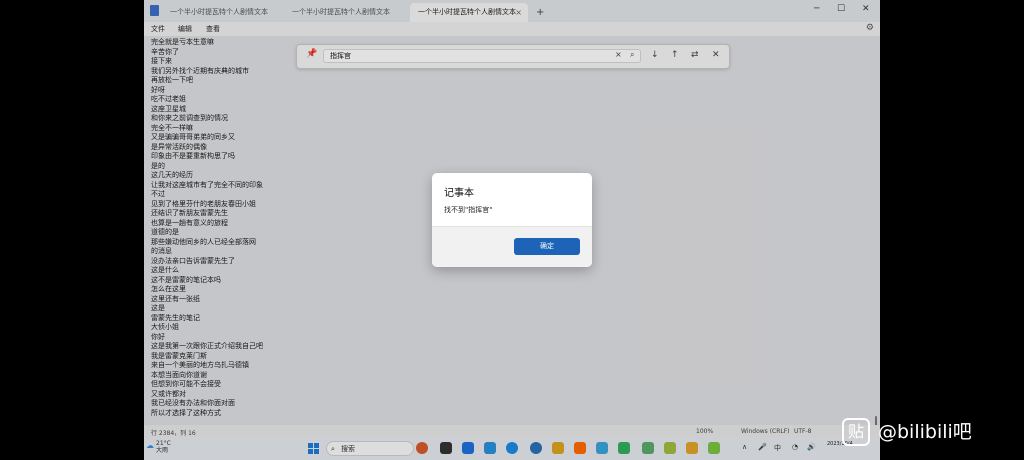  What do you see at coordinates (468, 210) in the screenshot?
I see `dialog-message: 找不到"指挥官"` at bounding box center [468, 210].